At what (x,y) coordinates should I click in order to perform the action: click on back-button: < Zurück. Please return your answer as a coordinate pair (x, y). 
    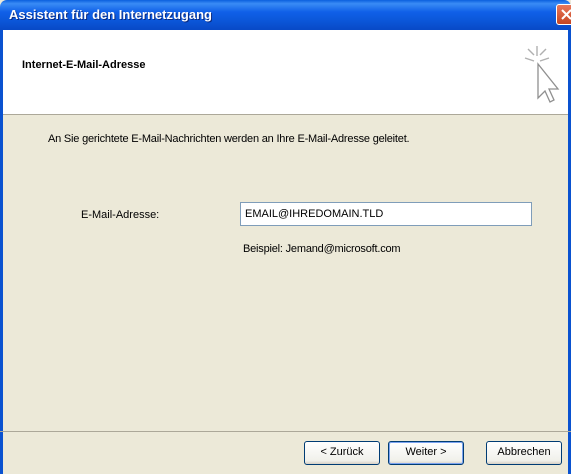
    Looking at the image, I should click on (342, 453).